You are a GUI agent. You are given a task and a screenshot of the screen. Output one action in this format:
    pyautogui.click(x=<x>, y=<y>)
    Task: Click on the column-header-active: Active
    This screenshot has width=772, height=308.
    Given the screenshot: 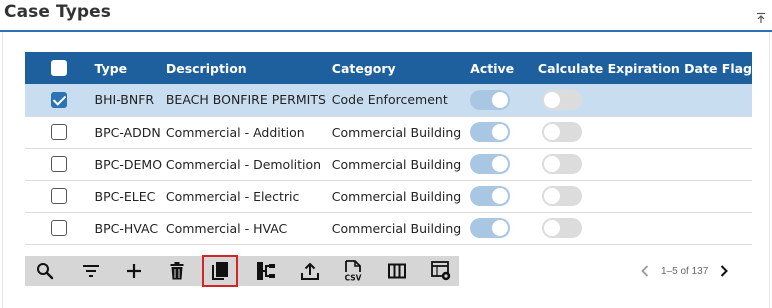 What is the action you would take?
    pyautogui.click(x=504, y=68)
    